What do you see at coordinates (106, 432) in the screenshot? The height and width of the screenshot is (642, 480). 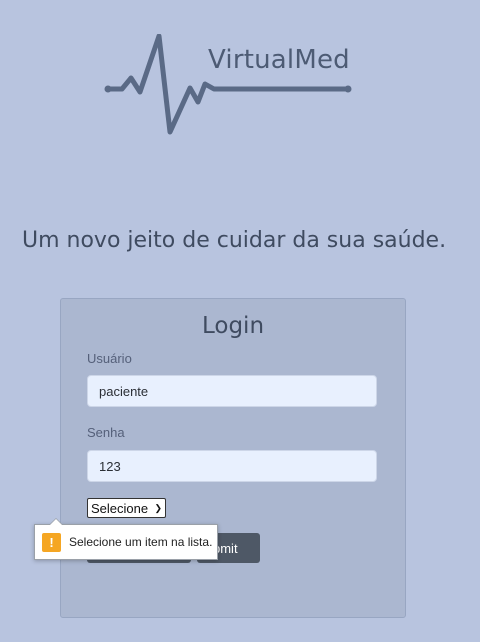 I see `password-label: Senha` at bounding box center [106, 432].